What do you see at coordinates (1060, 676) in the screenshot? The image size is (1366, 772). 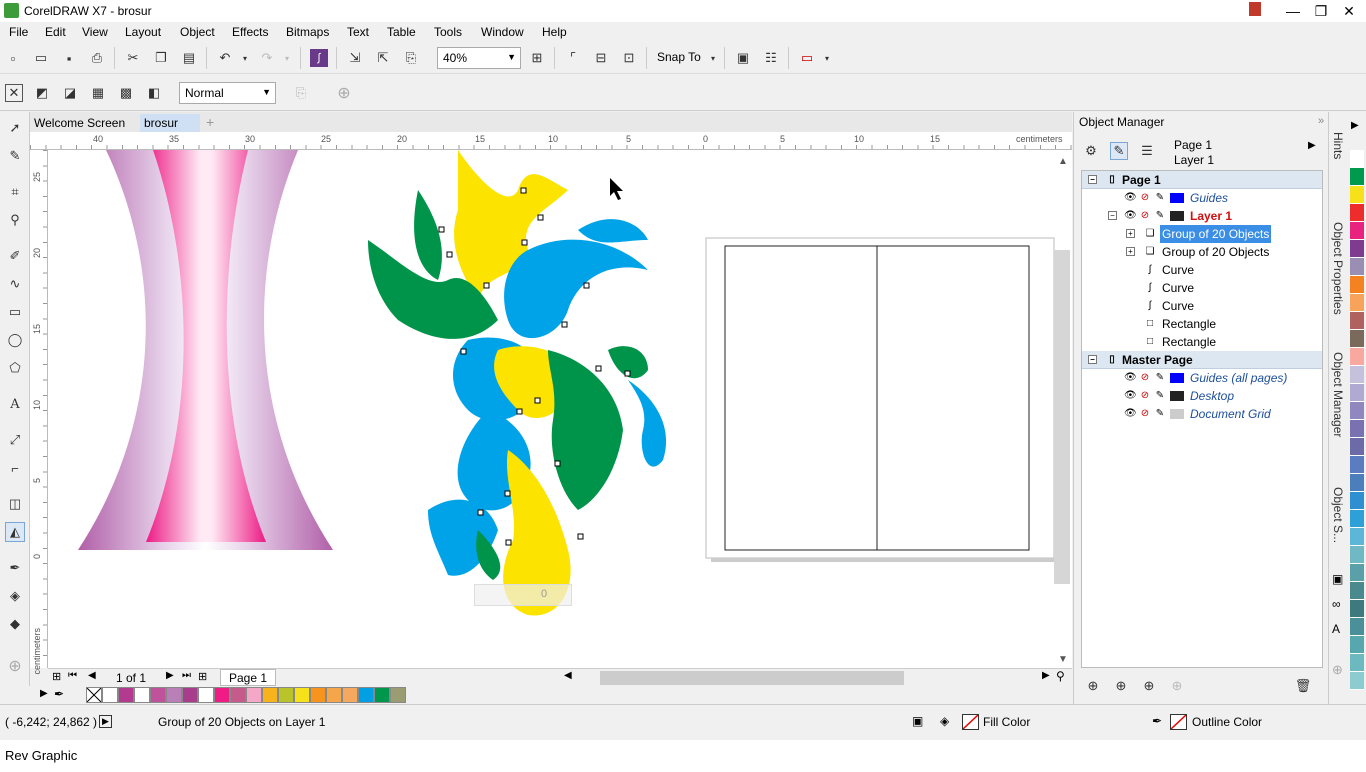 I see `navigator-zoom-icon: ⚲` at bounding box center [1060, 676].